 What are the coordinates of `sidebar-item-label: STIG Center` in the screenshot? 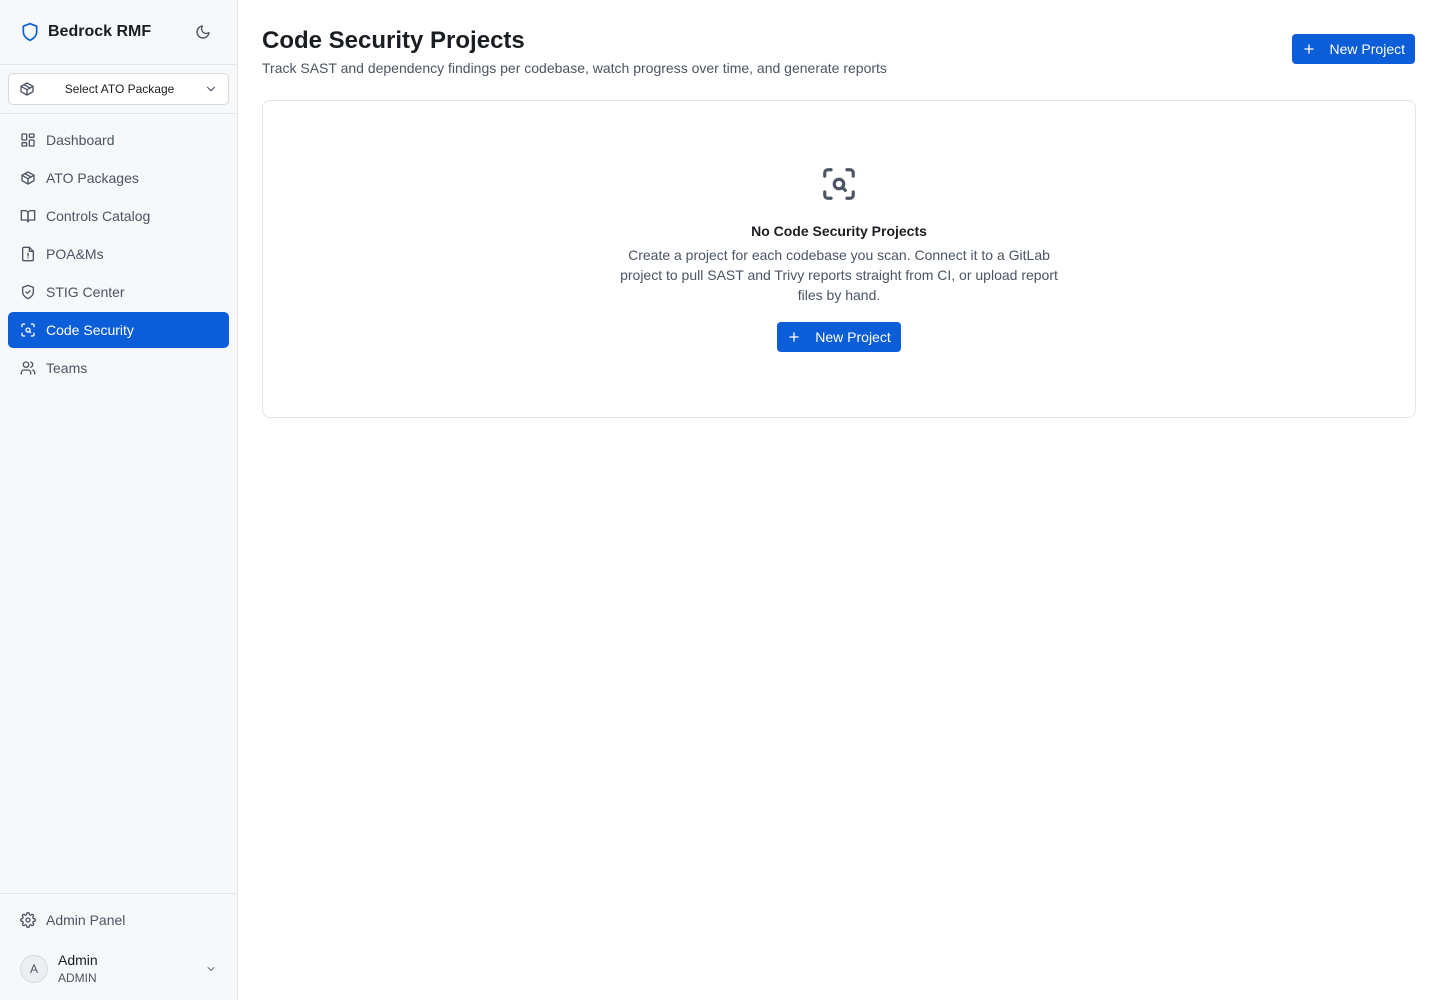 It's located at (85, 292).